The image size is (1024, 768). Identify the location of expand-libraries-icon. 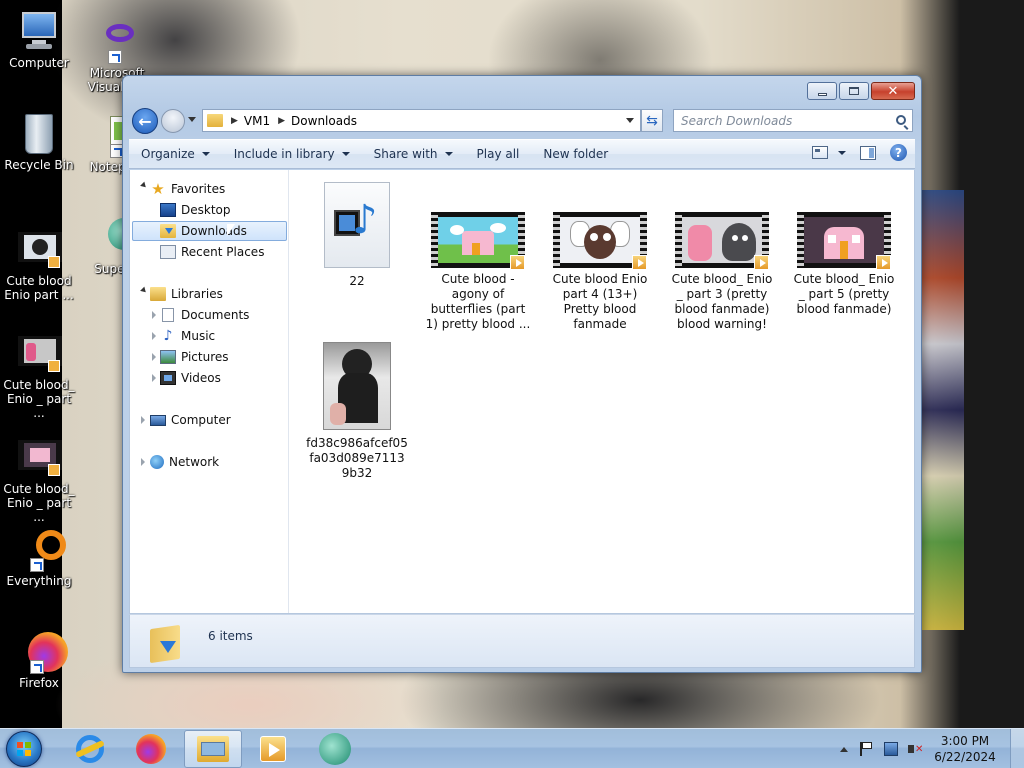
(144, 290).